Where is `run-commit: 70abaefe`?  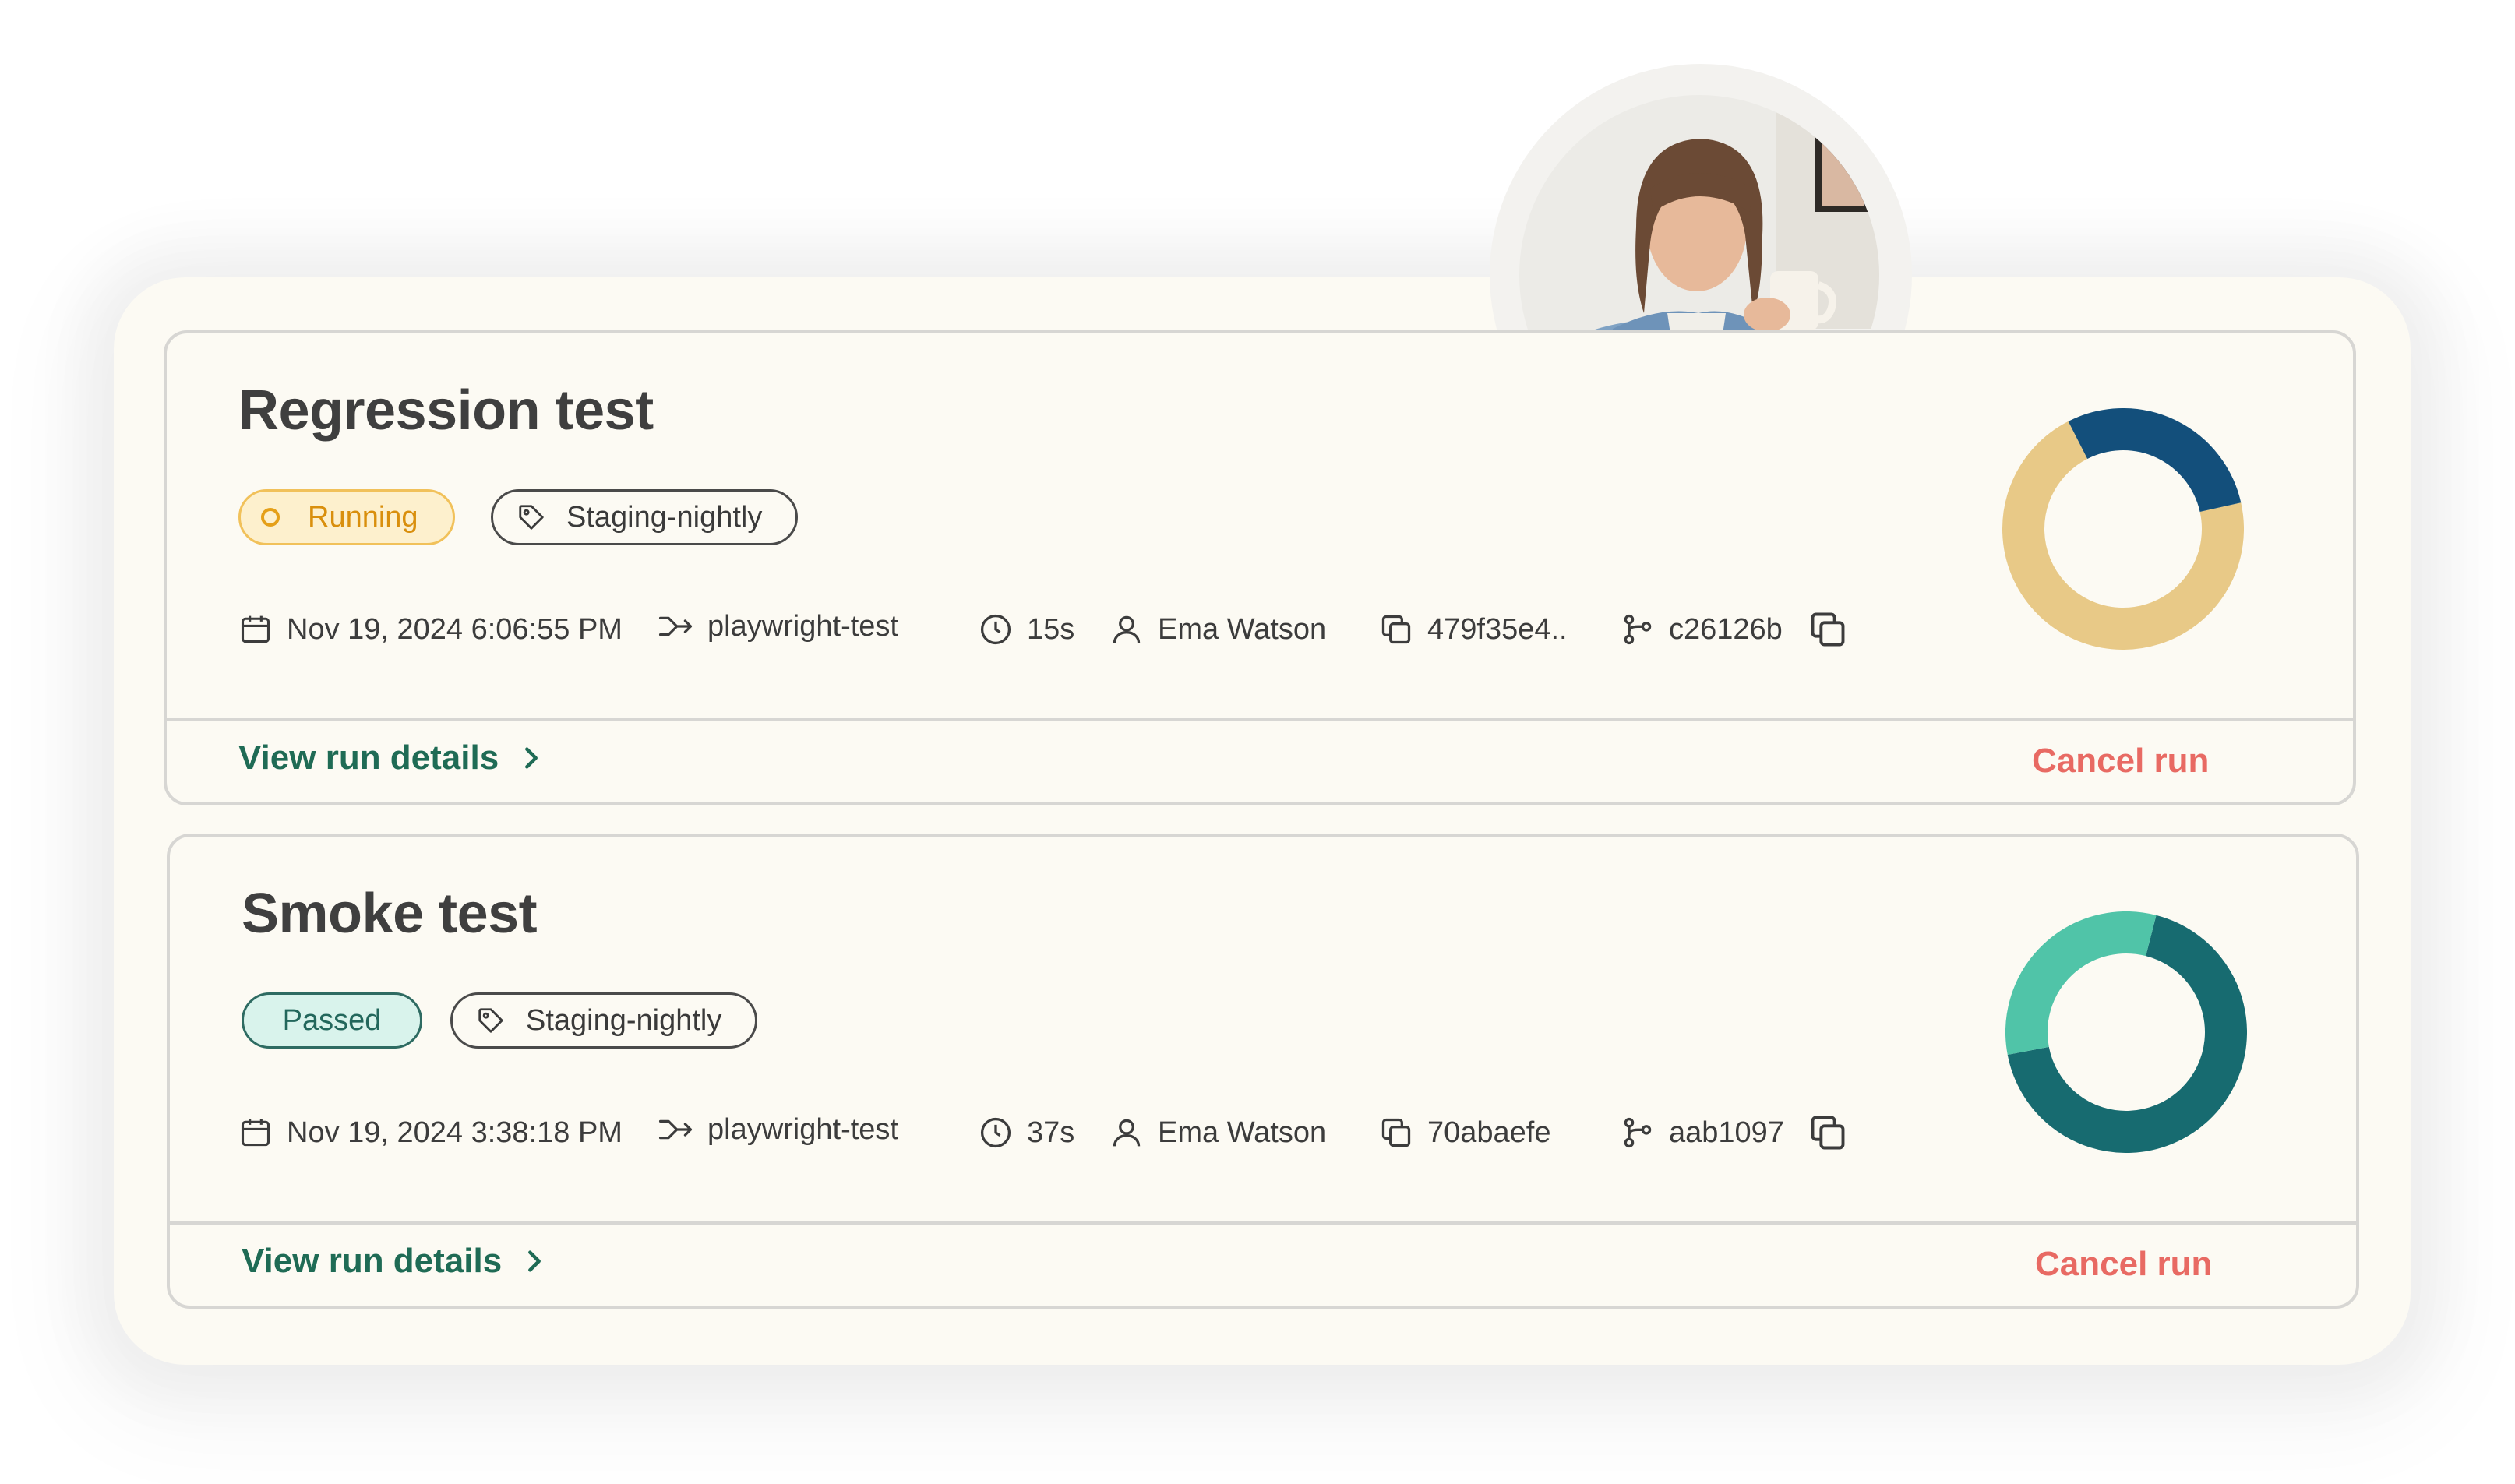
run-commit: 70abaefe is located at coordinates (1465, 1132).